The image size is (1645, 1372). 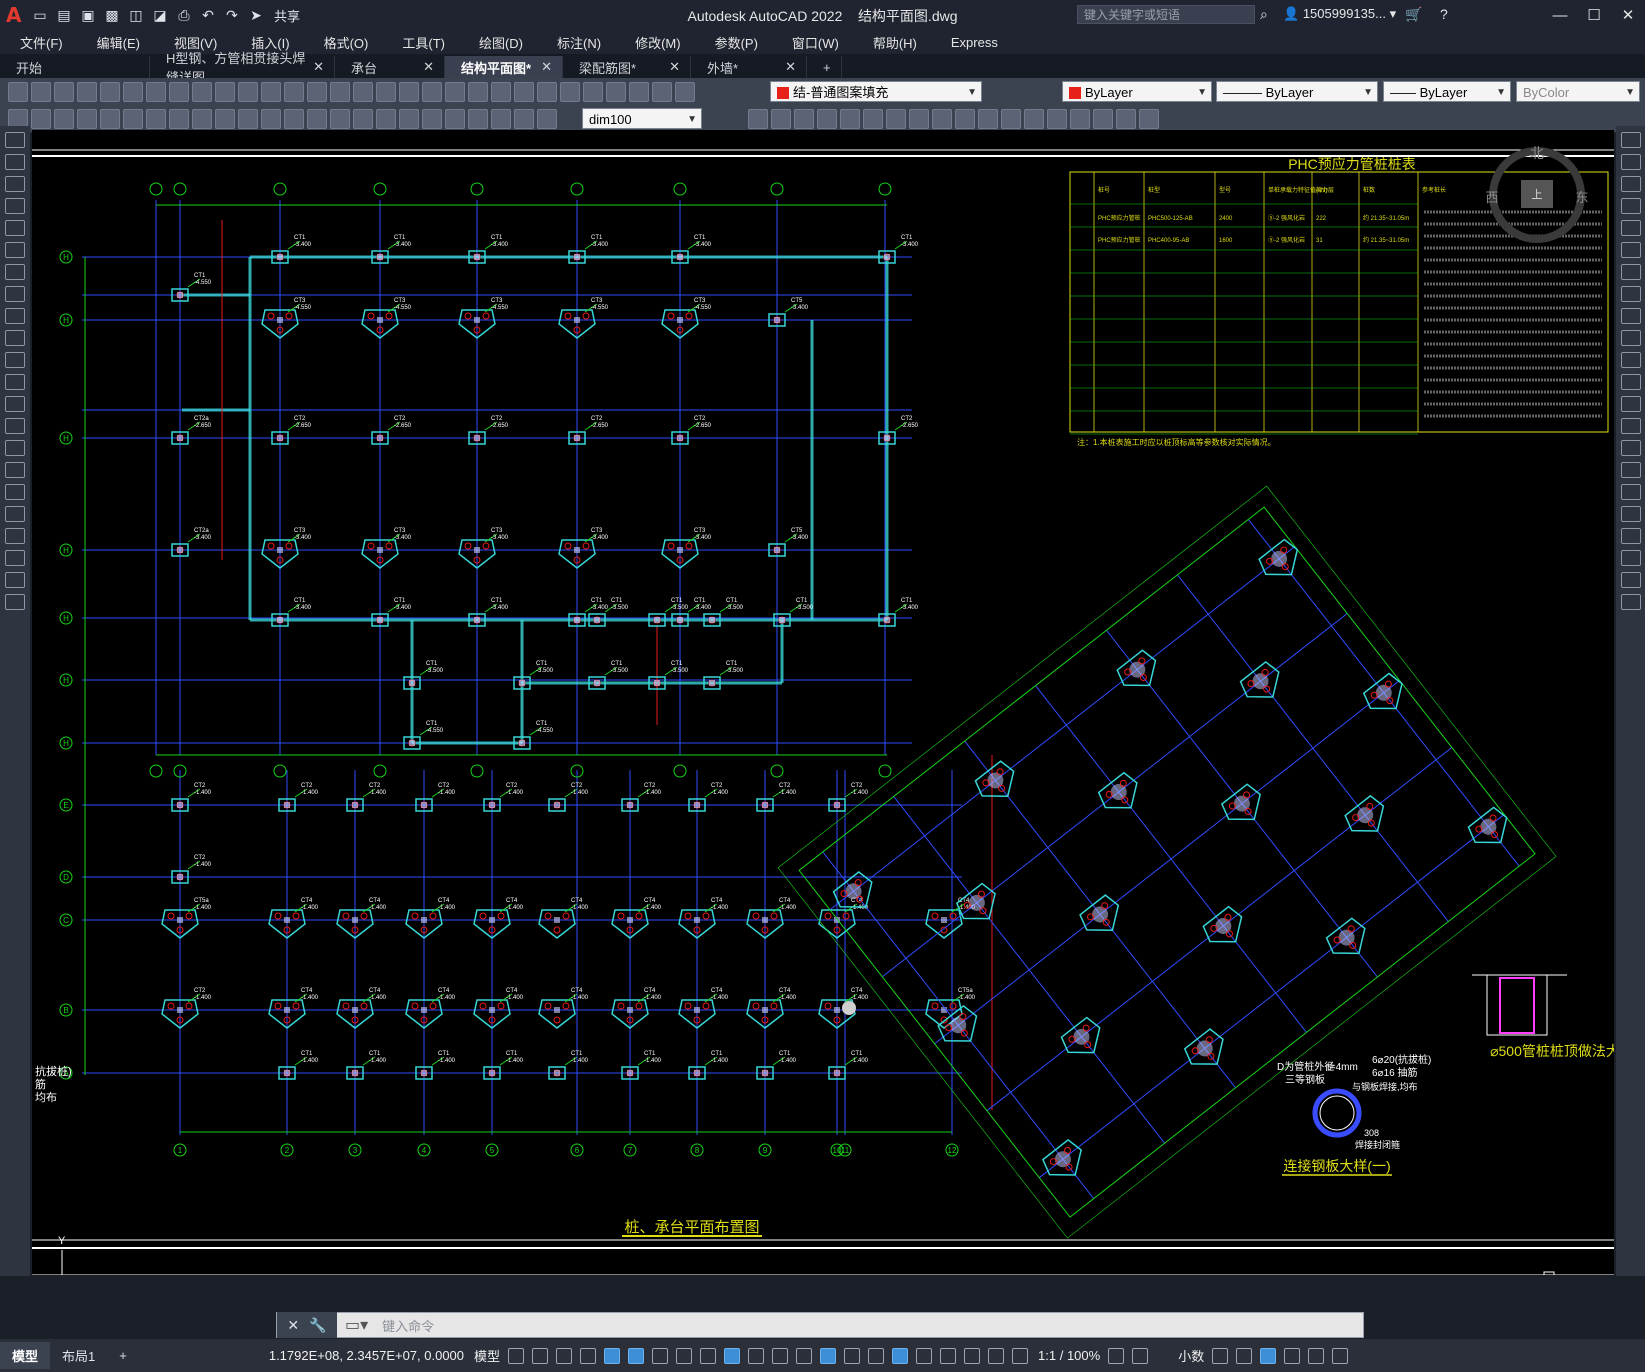 What do you see at coordinates (1340, 1355) in the screenshot?
I see `customization-icon` at bounding box center [1340, 1355].